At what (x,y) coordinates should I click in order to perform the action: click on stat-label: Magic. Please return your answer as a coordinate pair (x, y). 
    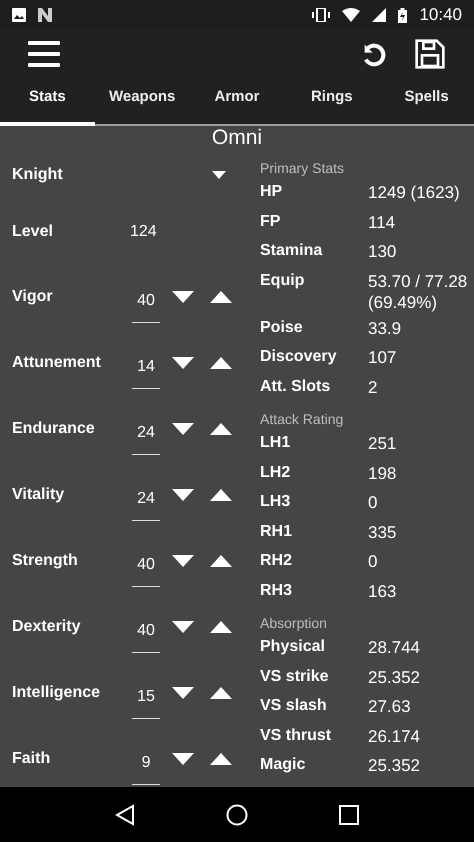
    Looking at the image, I should click on (283, 765).